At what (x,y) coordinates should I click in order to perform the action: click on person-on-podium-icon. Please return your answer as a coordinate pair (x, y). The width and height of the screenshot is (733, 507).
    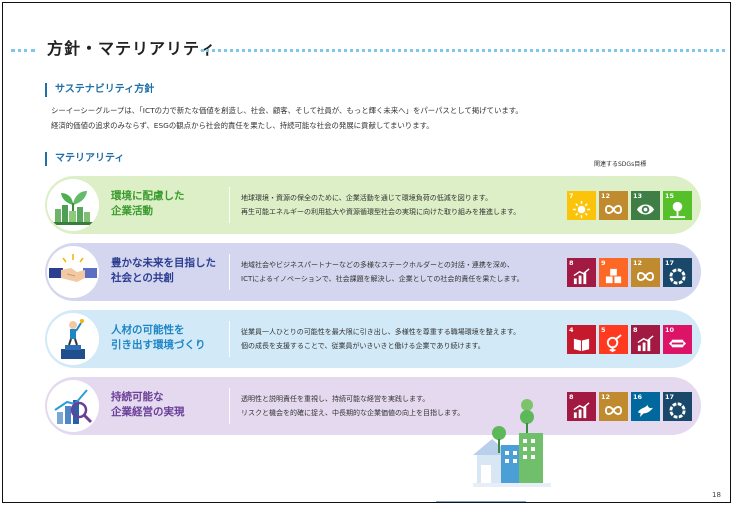
    Looking at the image, I should click on (73, 339).